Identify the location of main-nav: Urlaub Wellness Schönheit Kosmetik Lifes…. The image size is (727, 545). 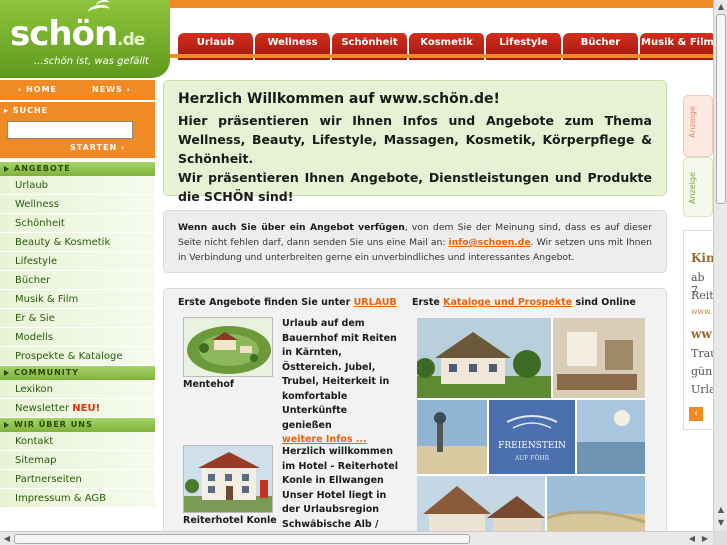
(448, 34).